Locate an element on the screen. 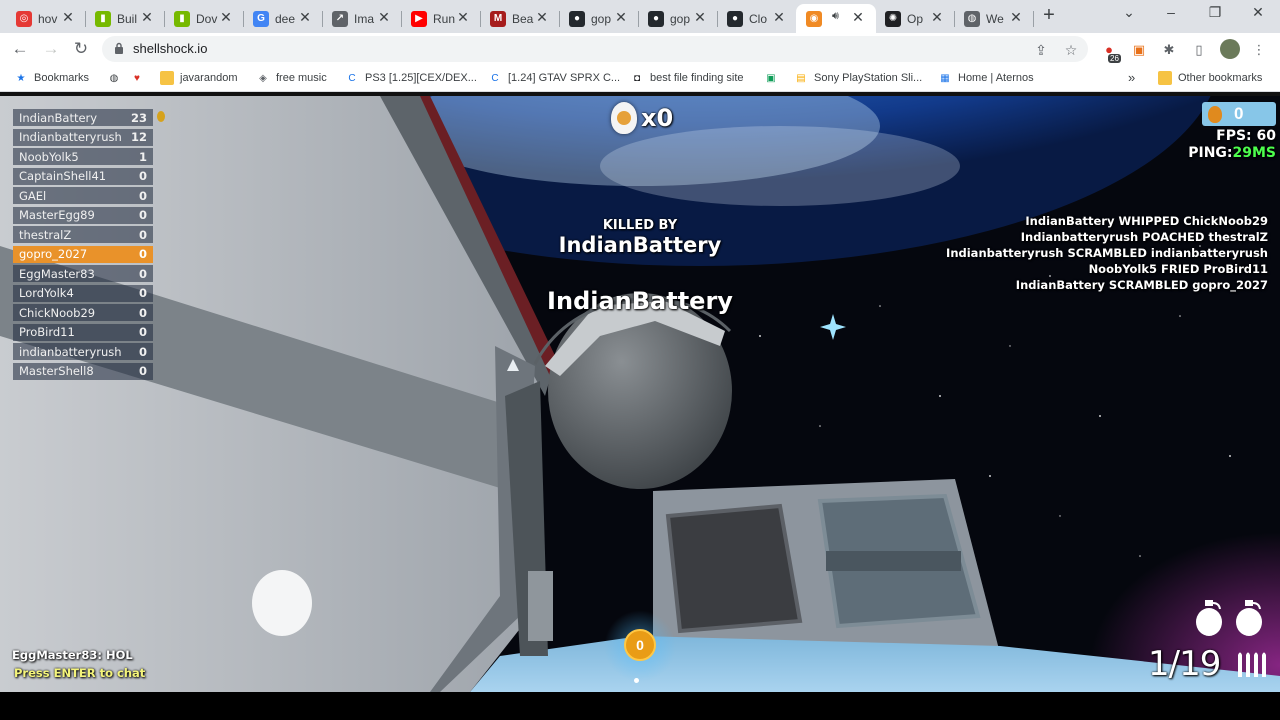 The height and width of the screenshot is (720, 1280). share-icon: ⇪ is located at coordinates (1041, 50).